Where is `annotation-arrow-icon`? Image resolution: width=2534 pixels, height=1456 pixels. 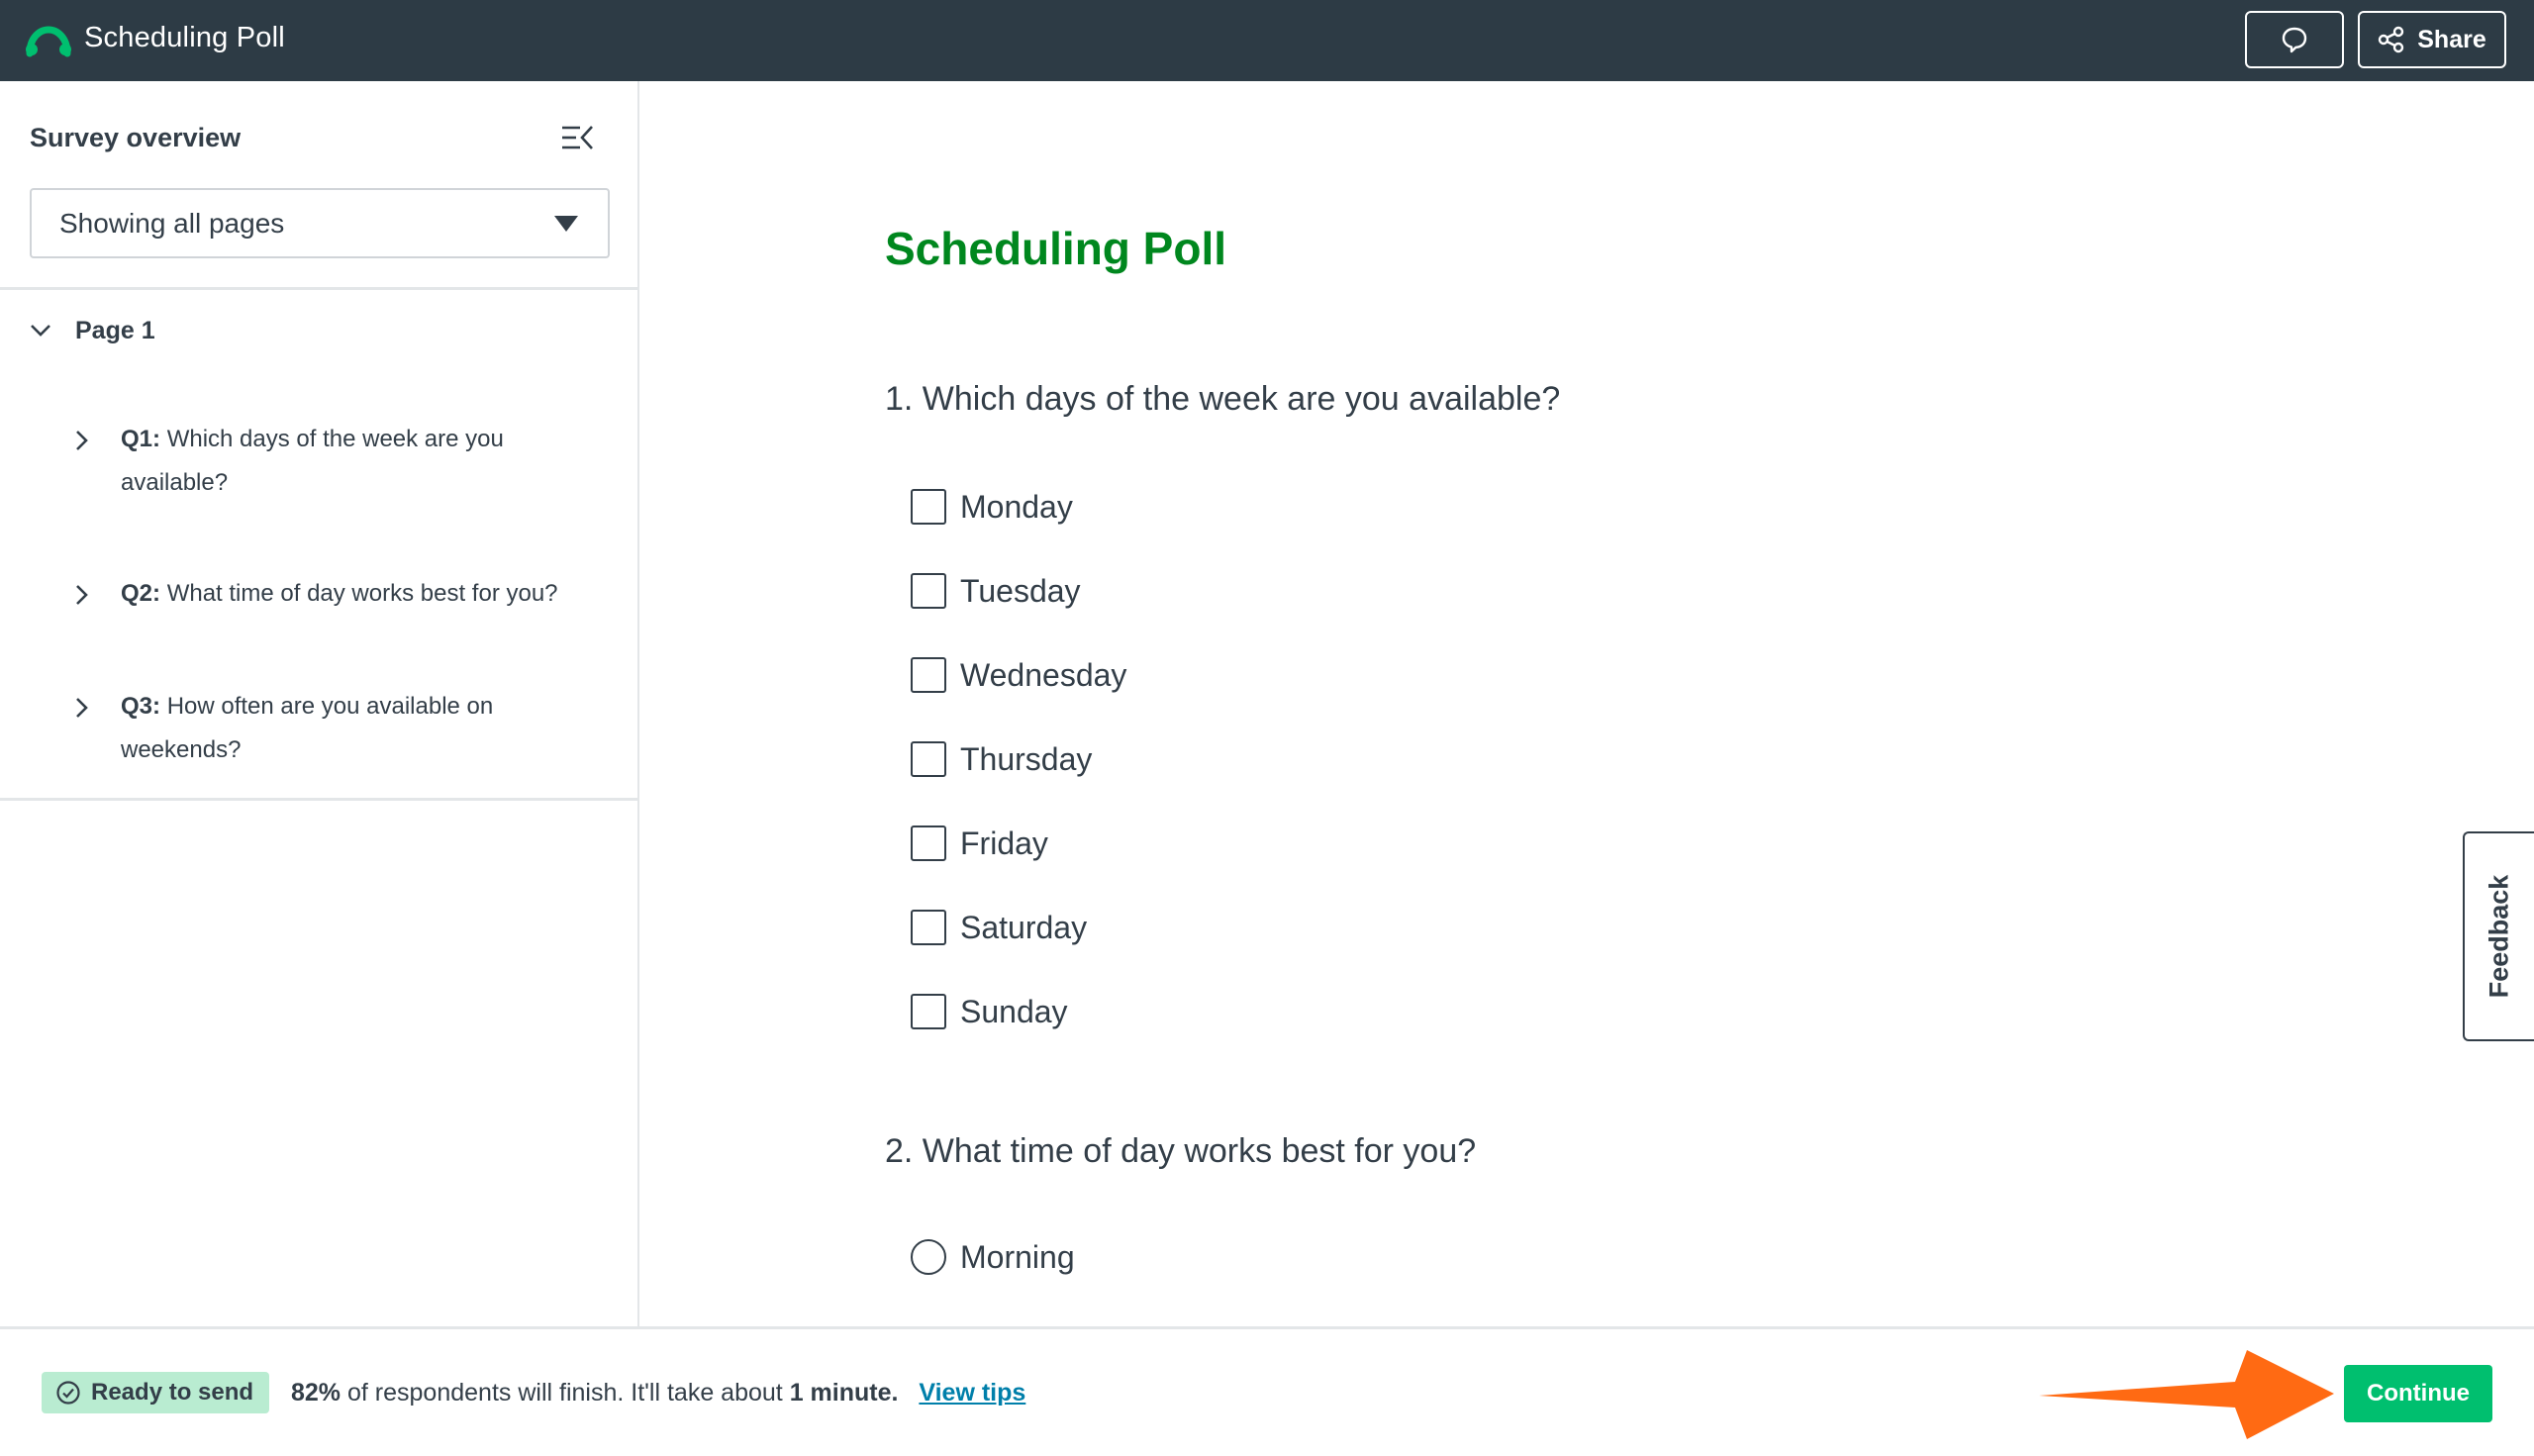 annotation-arrow-icon is located at coordinates (2187, 1394).